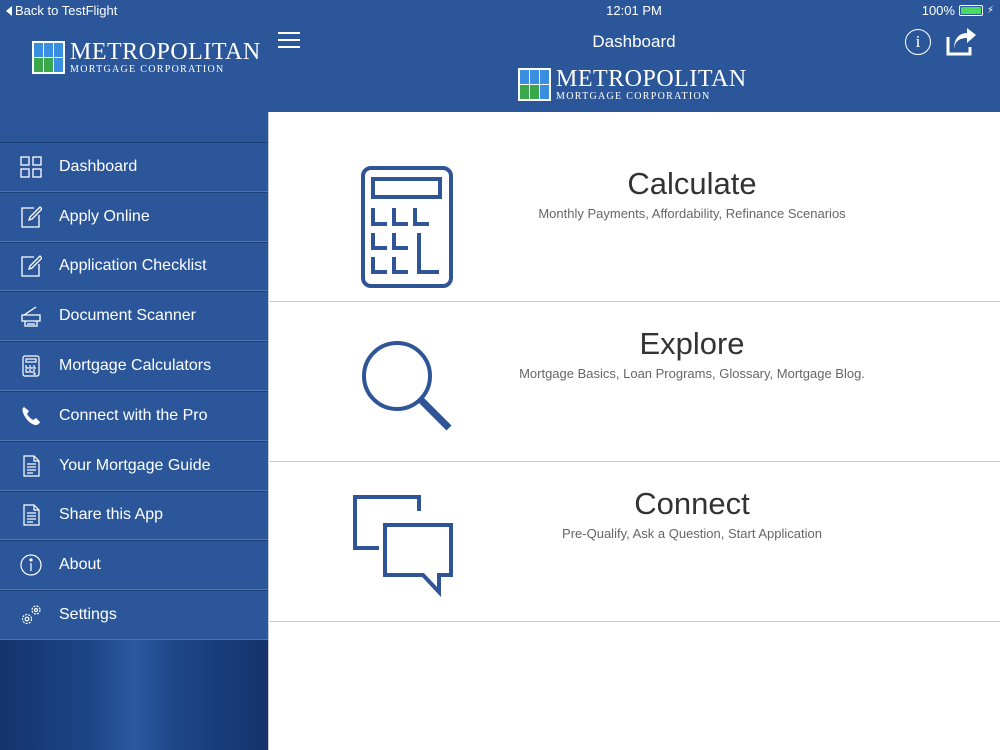 This screenshot has height=750, width=1000. Describe the element at coordinates (31, 416) in the screenshot. I see `phone-icon` at that location.